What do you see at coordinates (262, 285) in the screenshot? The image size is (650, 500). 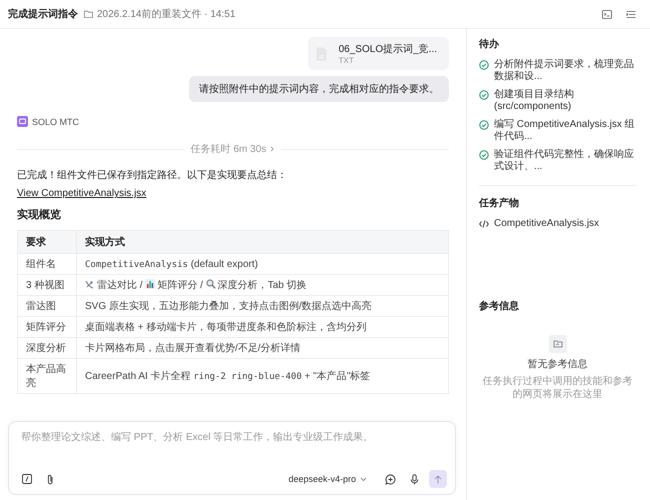 I see `table-cell: 雷达对比 / 矩阵评分 / 深度分析，Tab 切换` at bounding box center [262, 285].